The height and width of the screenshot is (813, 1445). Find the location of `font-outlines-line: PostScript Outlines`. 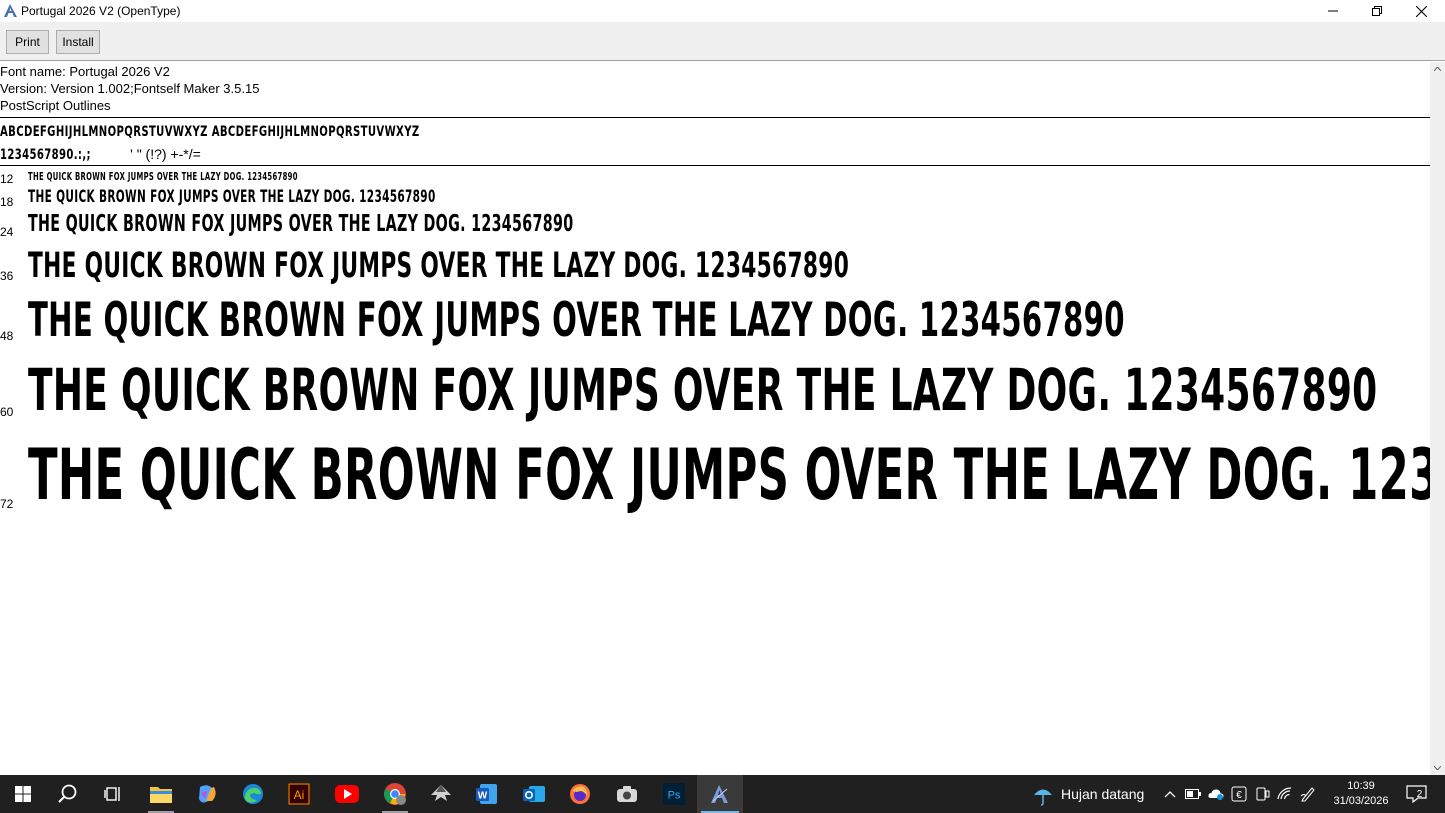

font-outlines-line: PostScript Outlines is located at coordinates (55, 105).